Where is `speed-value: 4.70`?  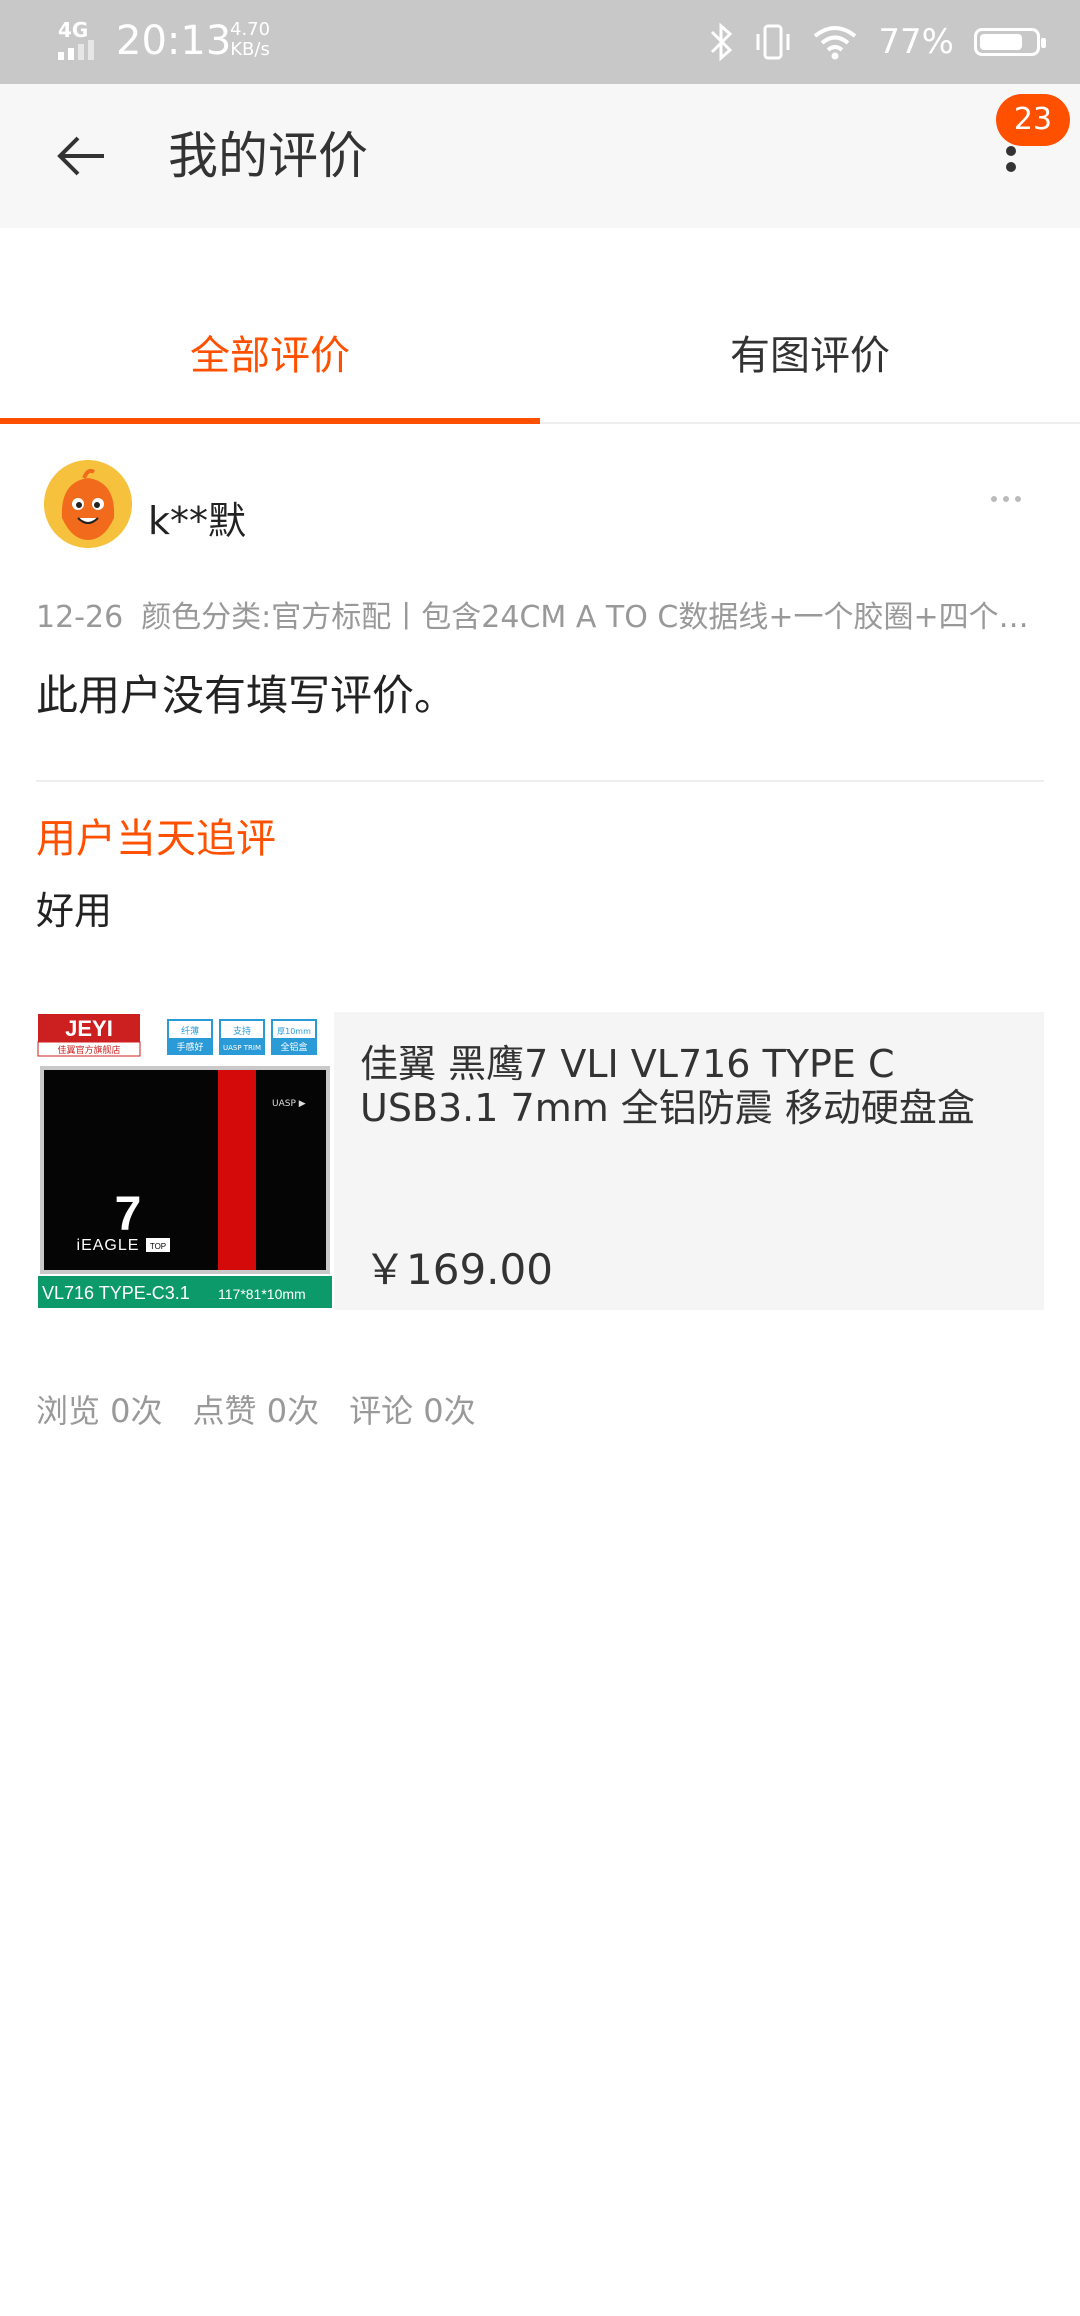 speed-value: 4.70 is located at coordinates (250, 29).